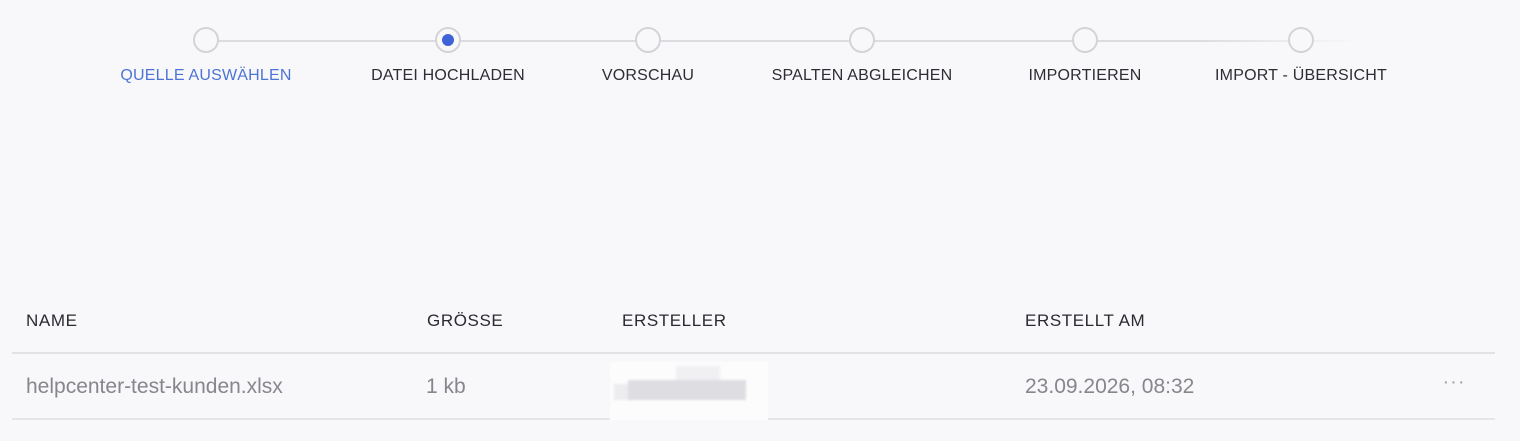 Image resolution: width=1520 pixels, height=441 pixels. Describe the element at coordinates (689, 391) in the screenshot. I see `creator-redacted` at that location.